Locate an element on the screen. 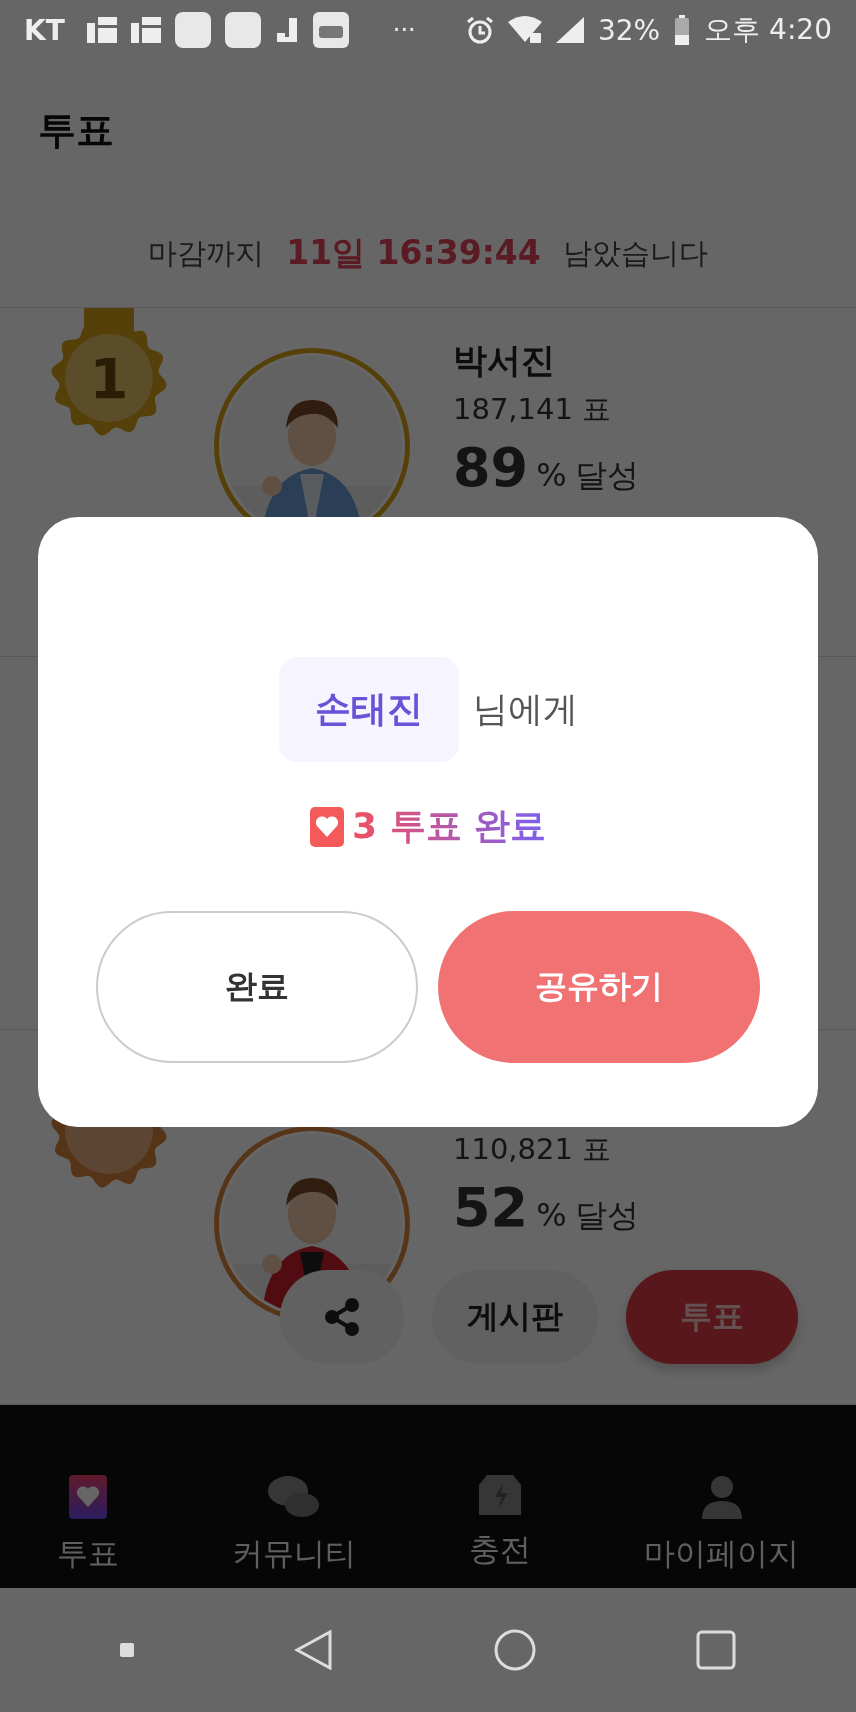 The image size is (856, 1712). carrier-label: KT is located at coordinates (44, 30).